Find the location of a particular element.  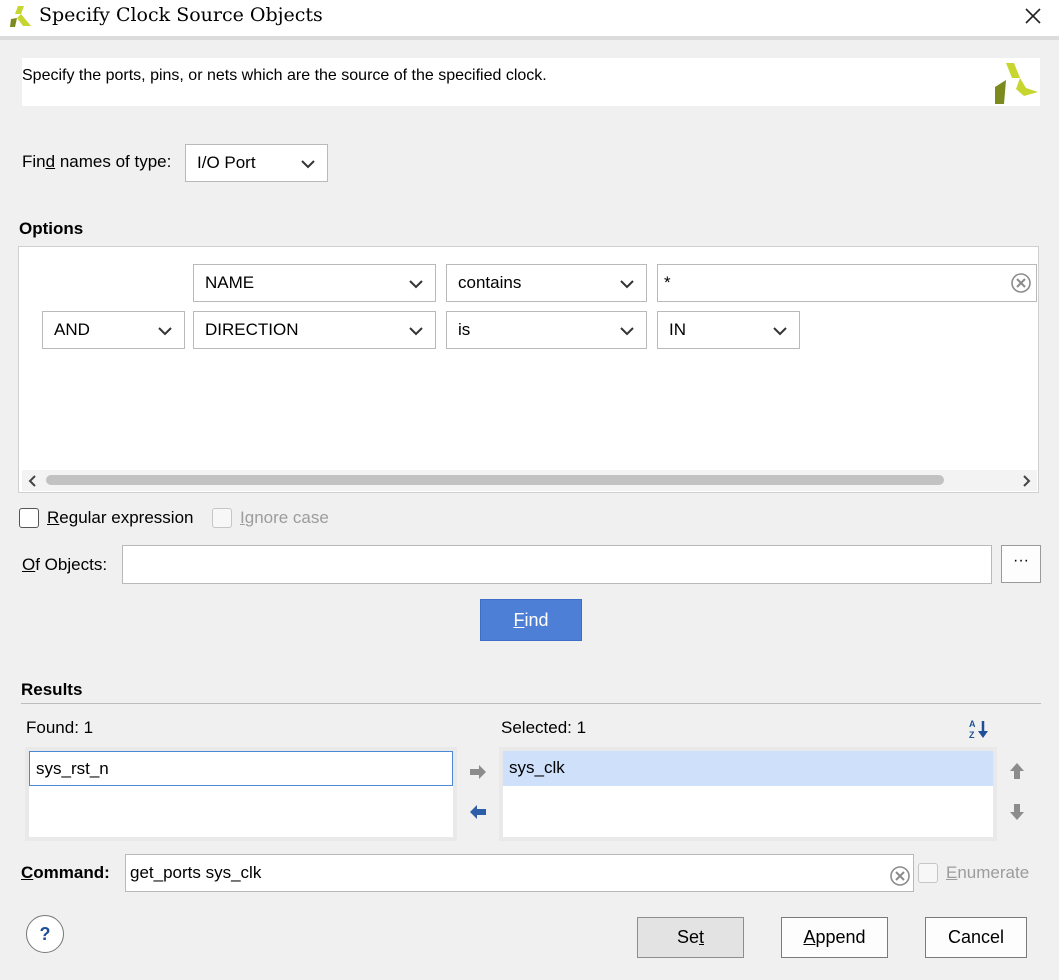

command-label: Command: is located at coordinates (65, 872).